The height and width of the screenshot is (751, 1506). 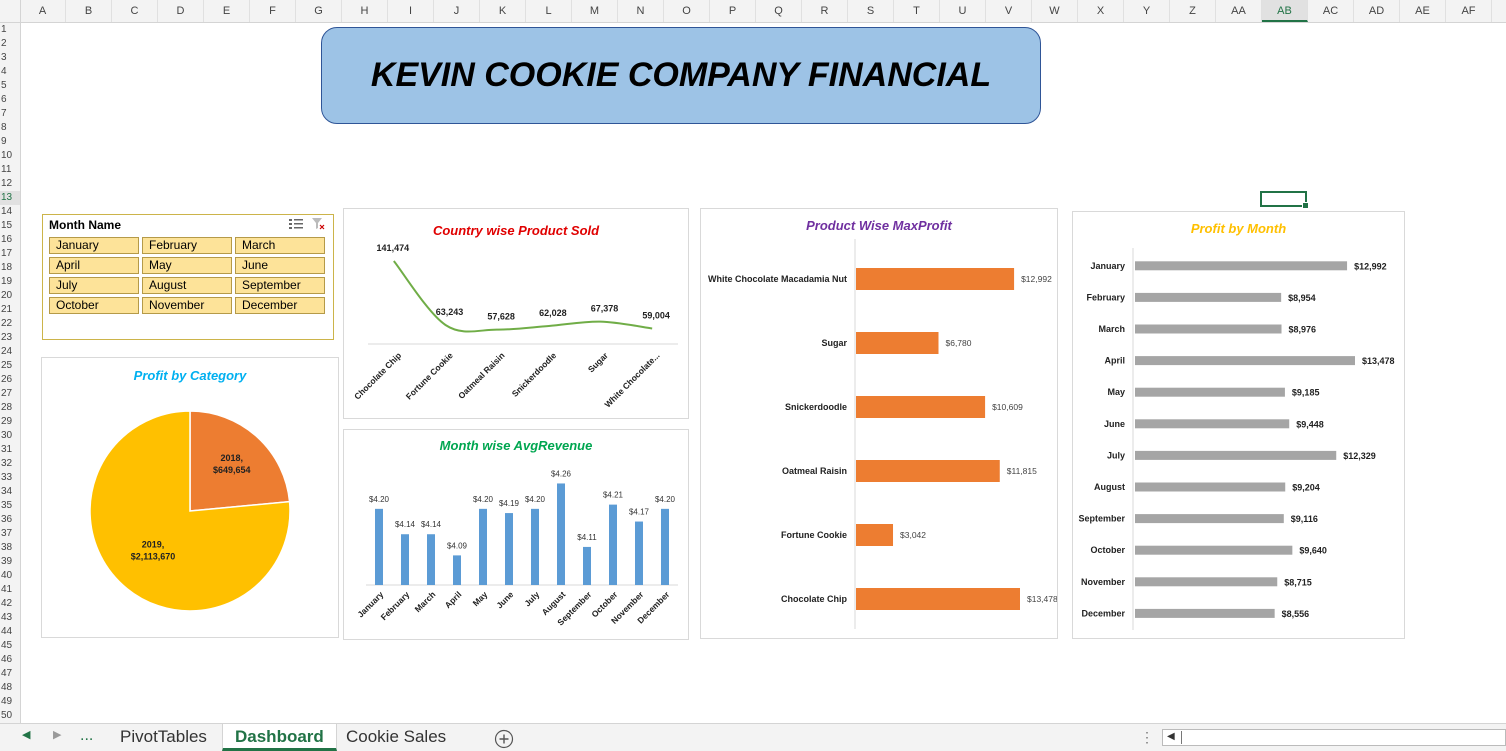 I want to click on column-header-g: G, so click(x=319, y=11).